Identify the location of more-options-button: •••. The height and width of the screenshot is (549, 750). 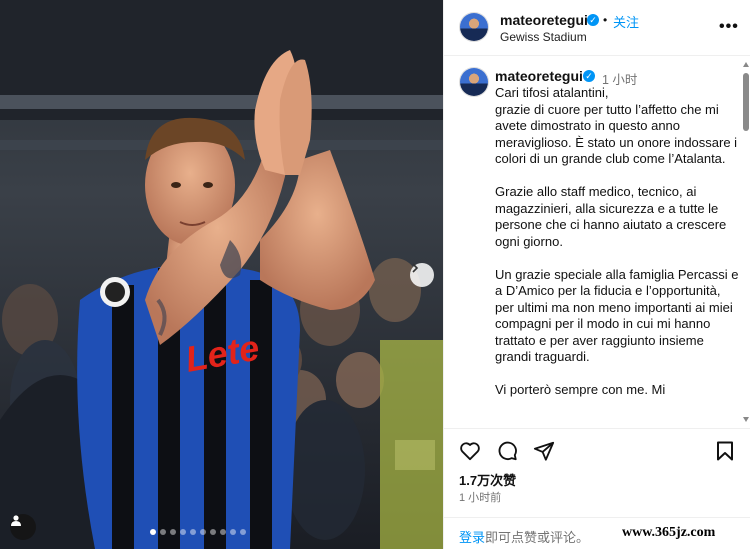
(729, 27).